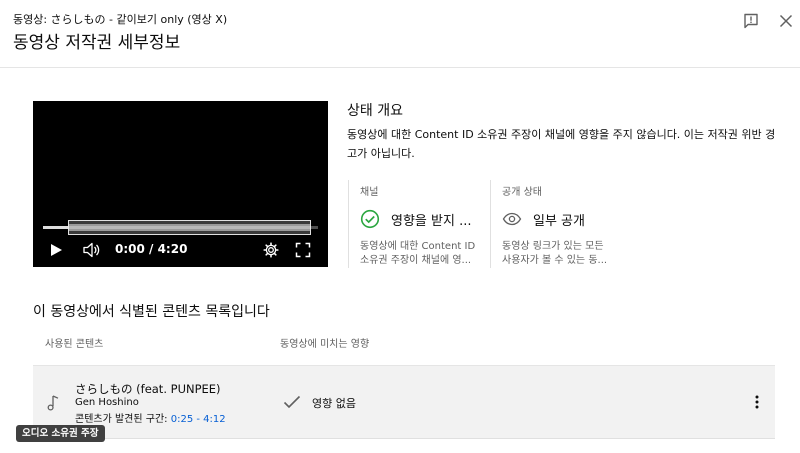 The image size is (800, 453). What do you see at coordinates (369, 192) in the screenshot?
I see `channel-card-label: 채널` at bounding box center [369, 192].